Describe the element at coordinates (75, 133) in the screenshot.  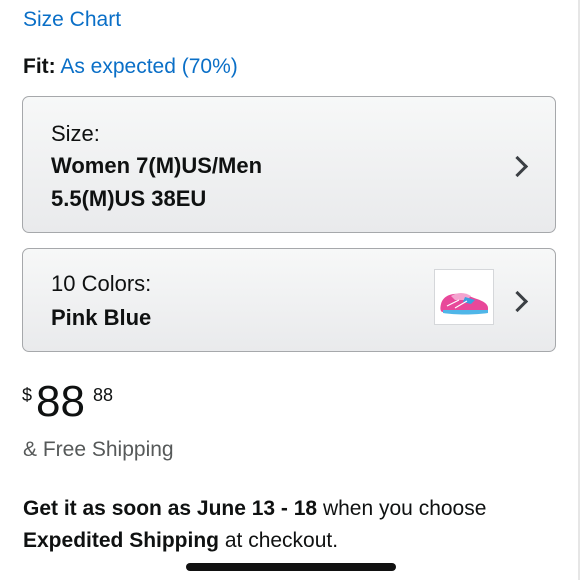
I see `size-label: Size:` at that location.